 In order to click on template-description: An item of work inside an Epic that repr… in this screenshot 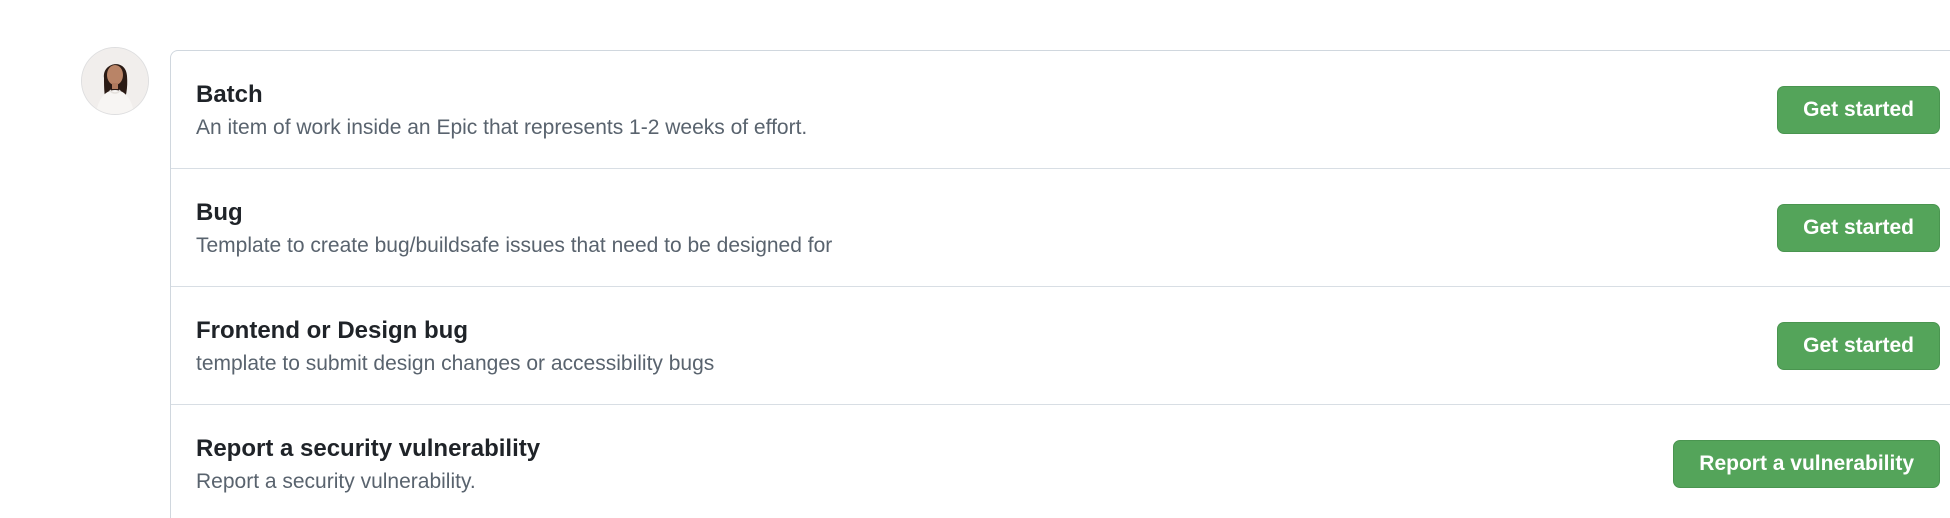, I will do `click(502, 127)`.